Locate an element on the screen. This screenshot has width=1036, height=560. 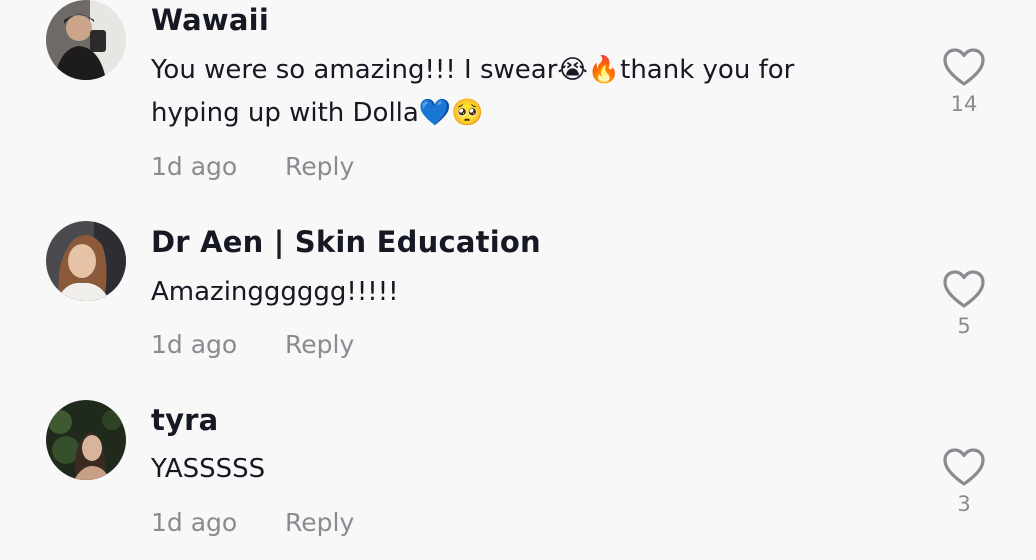
like-area: 14 is located at coordinates (964, 81).